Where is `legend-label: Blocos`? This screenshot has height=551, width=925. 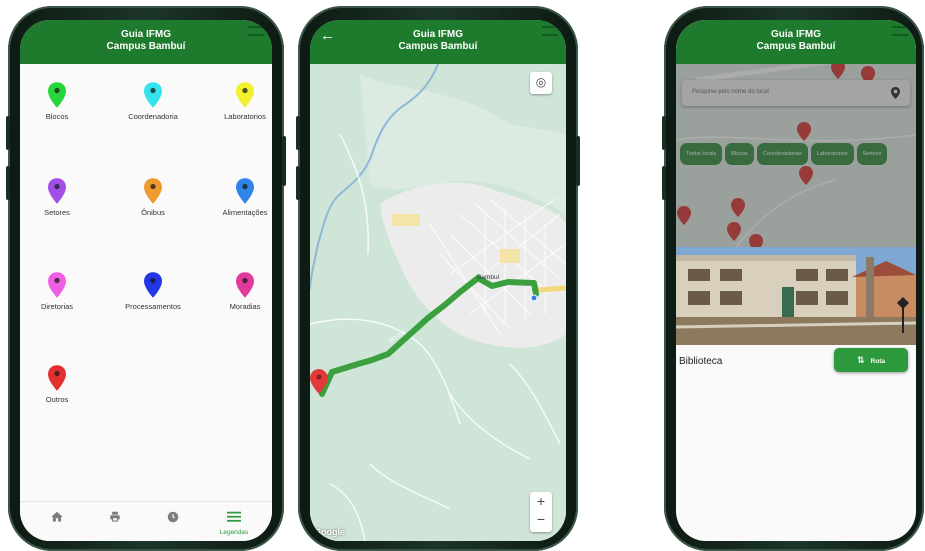
legend-label: Blocos is located at coordinates (57, 116).